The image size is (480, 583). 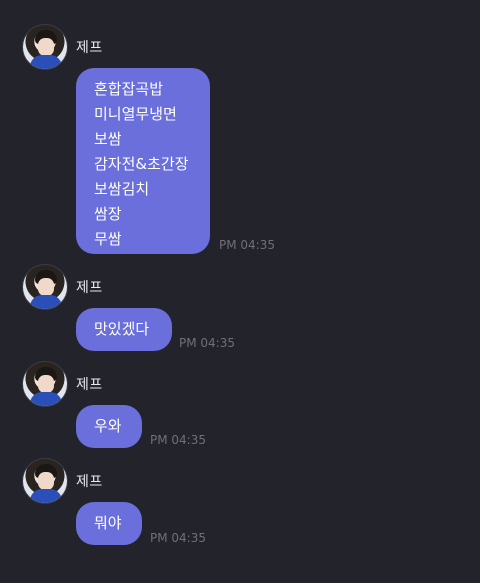 I want to click on message-text: 맛있겠다, so click(x=122, y=329).